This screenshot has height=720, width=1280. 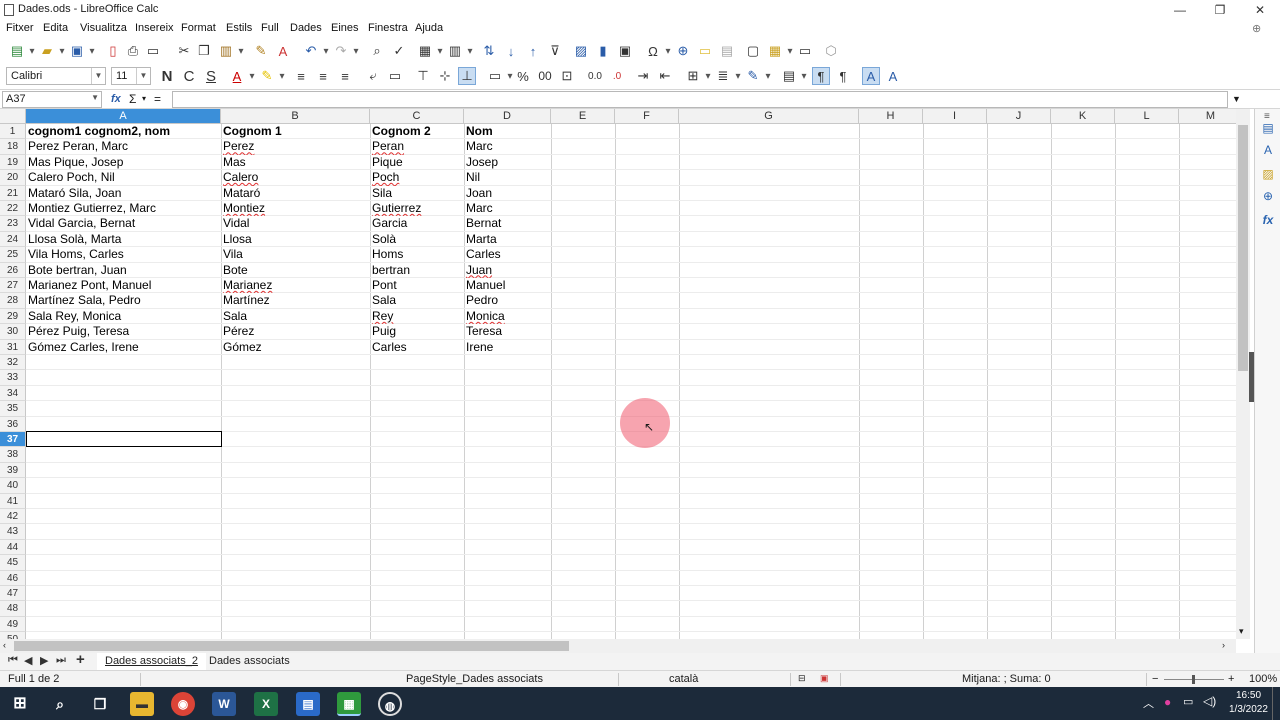 What do you see at coordinates (123, 316) in the screenshot?
I see `table-cell: Sala Rey, Monica` at bounding box center [123, 316].